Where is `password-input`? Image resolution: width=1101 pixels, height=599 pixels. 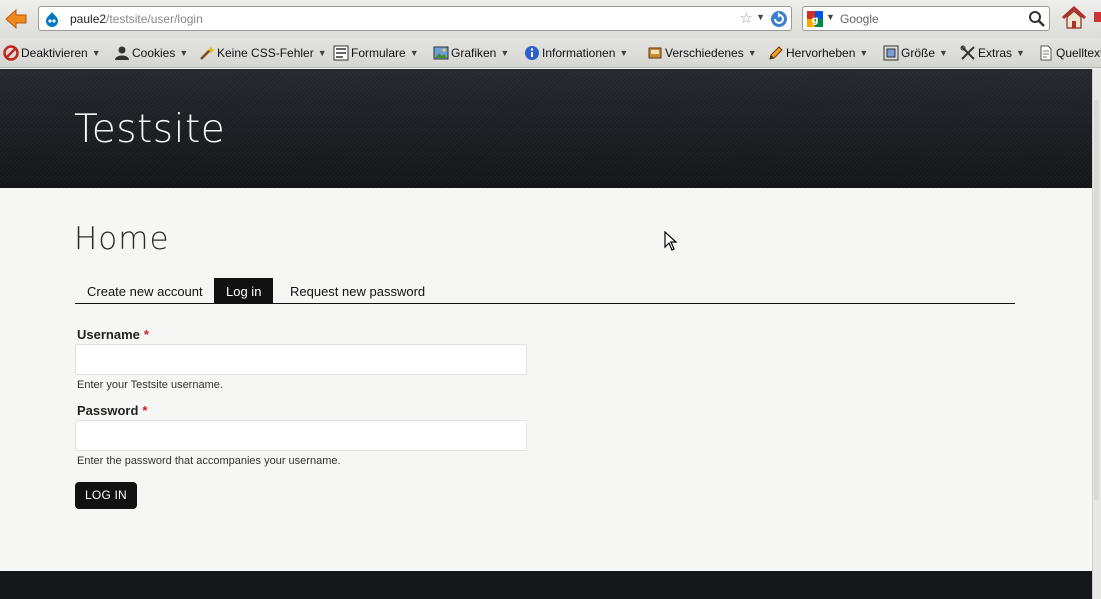
password-input is located at coordinates (301, 435).